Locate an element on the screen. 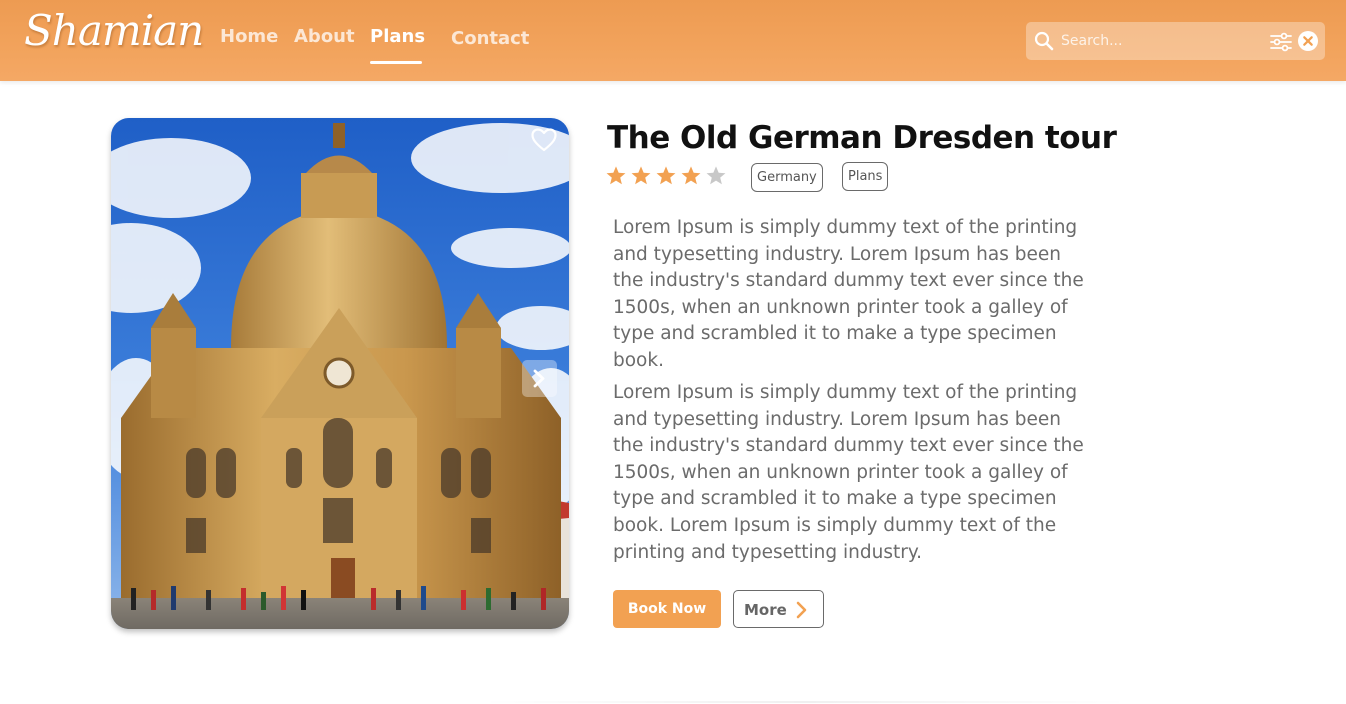  logo: Shamian is located at coordinates (114, 30).